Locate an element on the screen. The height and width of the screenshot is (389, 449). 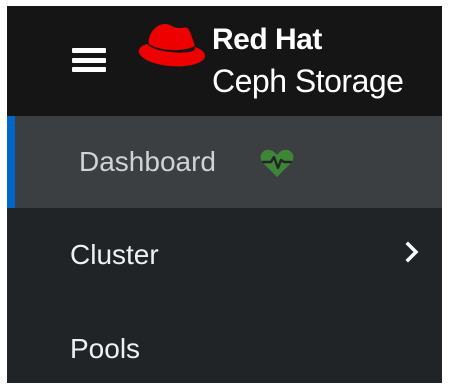
nav-item-label: Cluster is located at coordinates (114, 254).